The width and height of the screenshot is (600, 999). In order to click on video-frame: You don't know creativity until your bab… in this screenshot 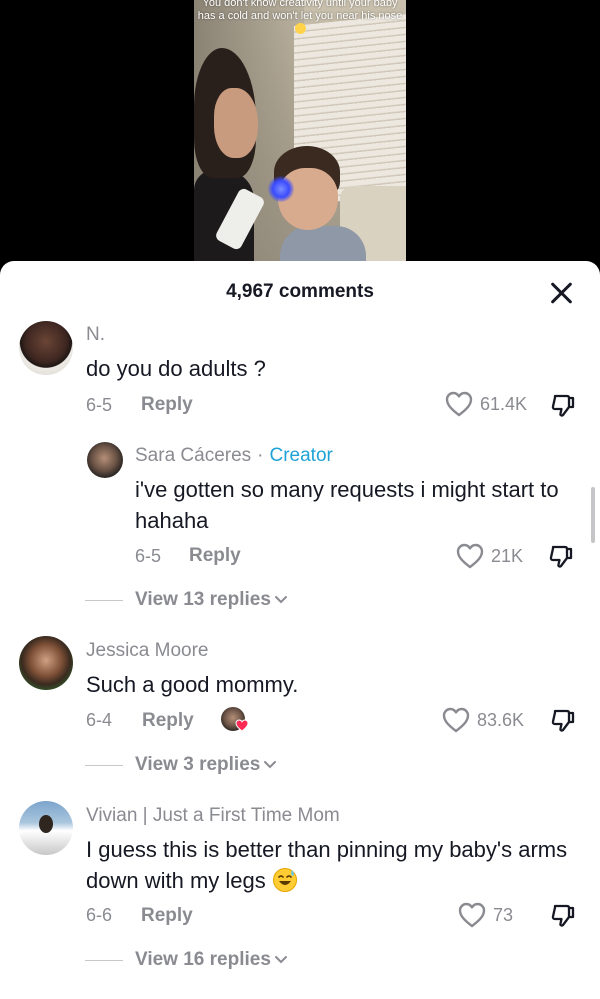, I will do `click(300, 131)`.